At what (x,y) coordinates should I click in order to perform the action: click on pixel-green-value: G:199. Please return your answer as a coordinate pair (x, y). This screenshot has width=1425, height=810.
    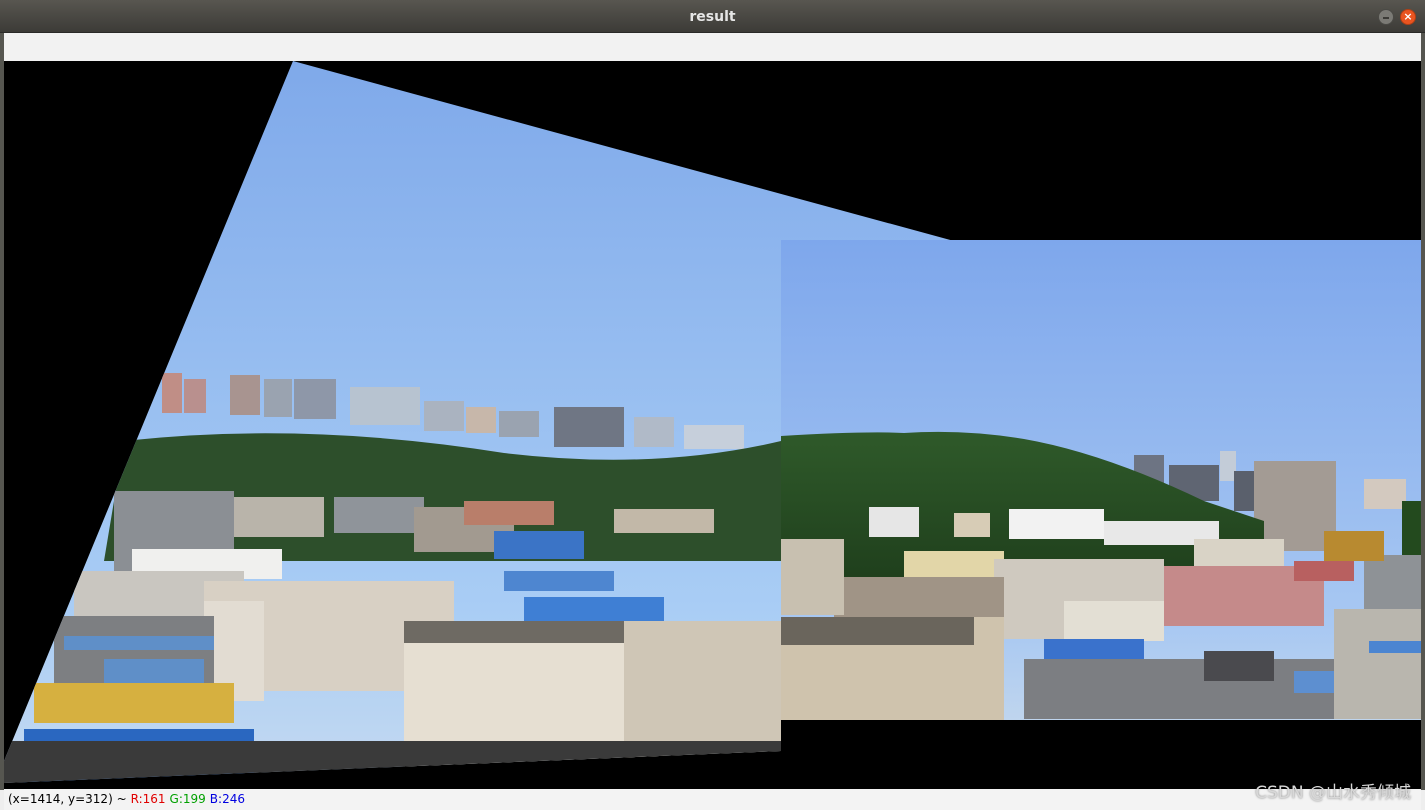
    Looking at the image, I should click on (187, 799).